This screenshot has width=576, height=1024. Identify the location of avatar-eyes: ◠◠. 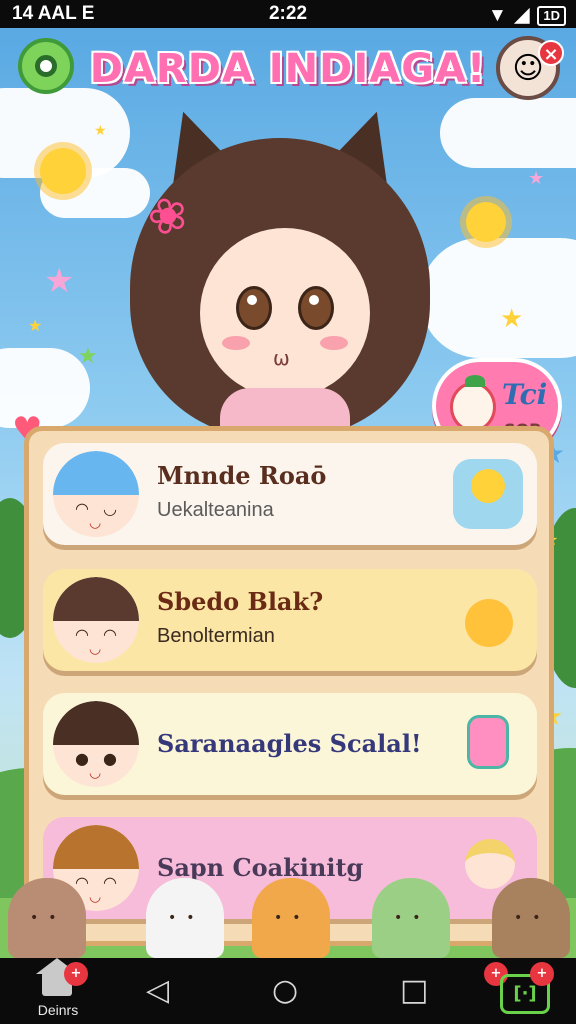
(103, 634).